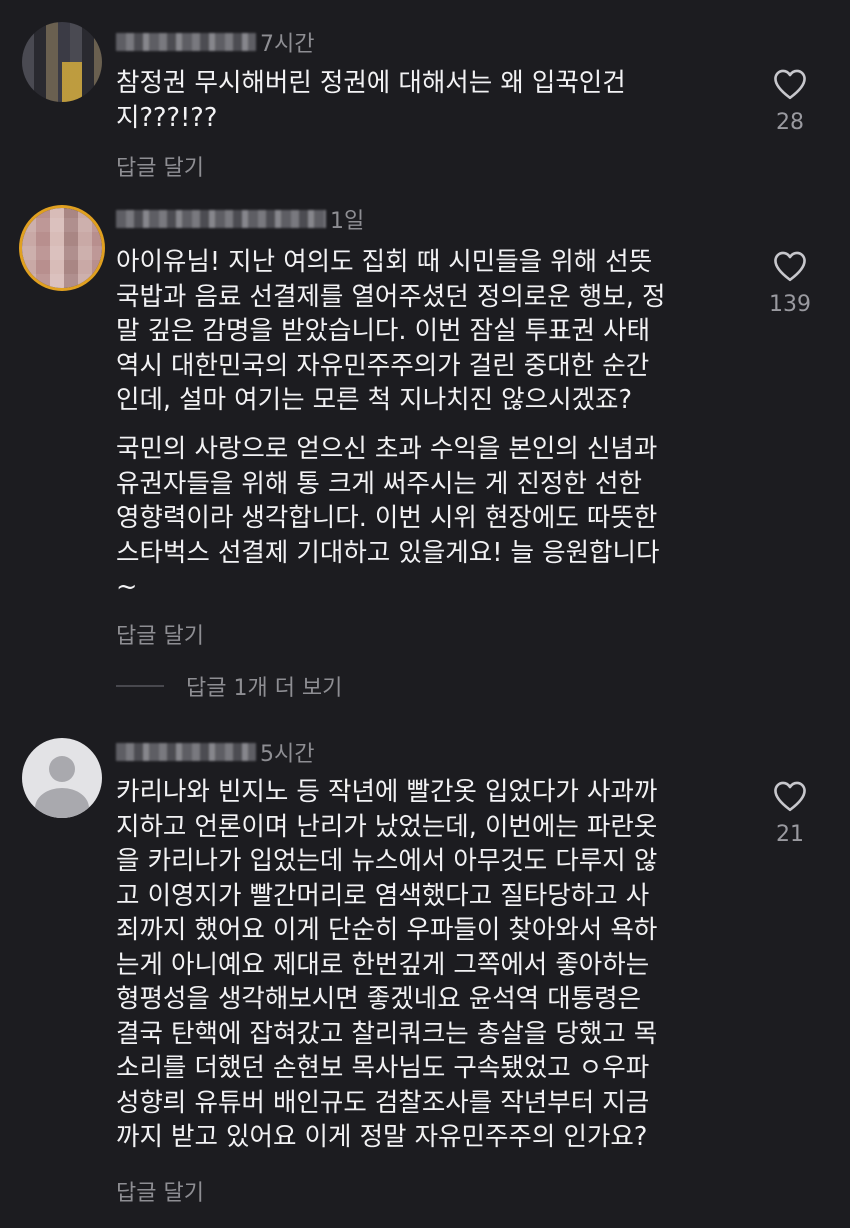  What do you see at coordinates (790, 796) in the screenshot?
I see `heart-outline-icon` at bounding box center [790, 796].